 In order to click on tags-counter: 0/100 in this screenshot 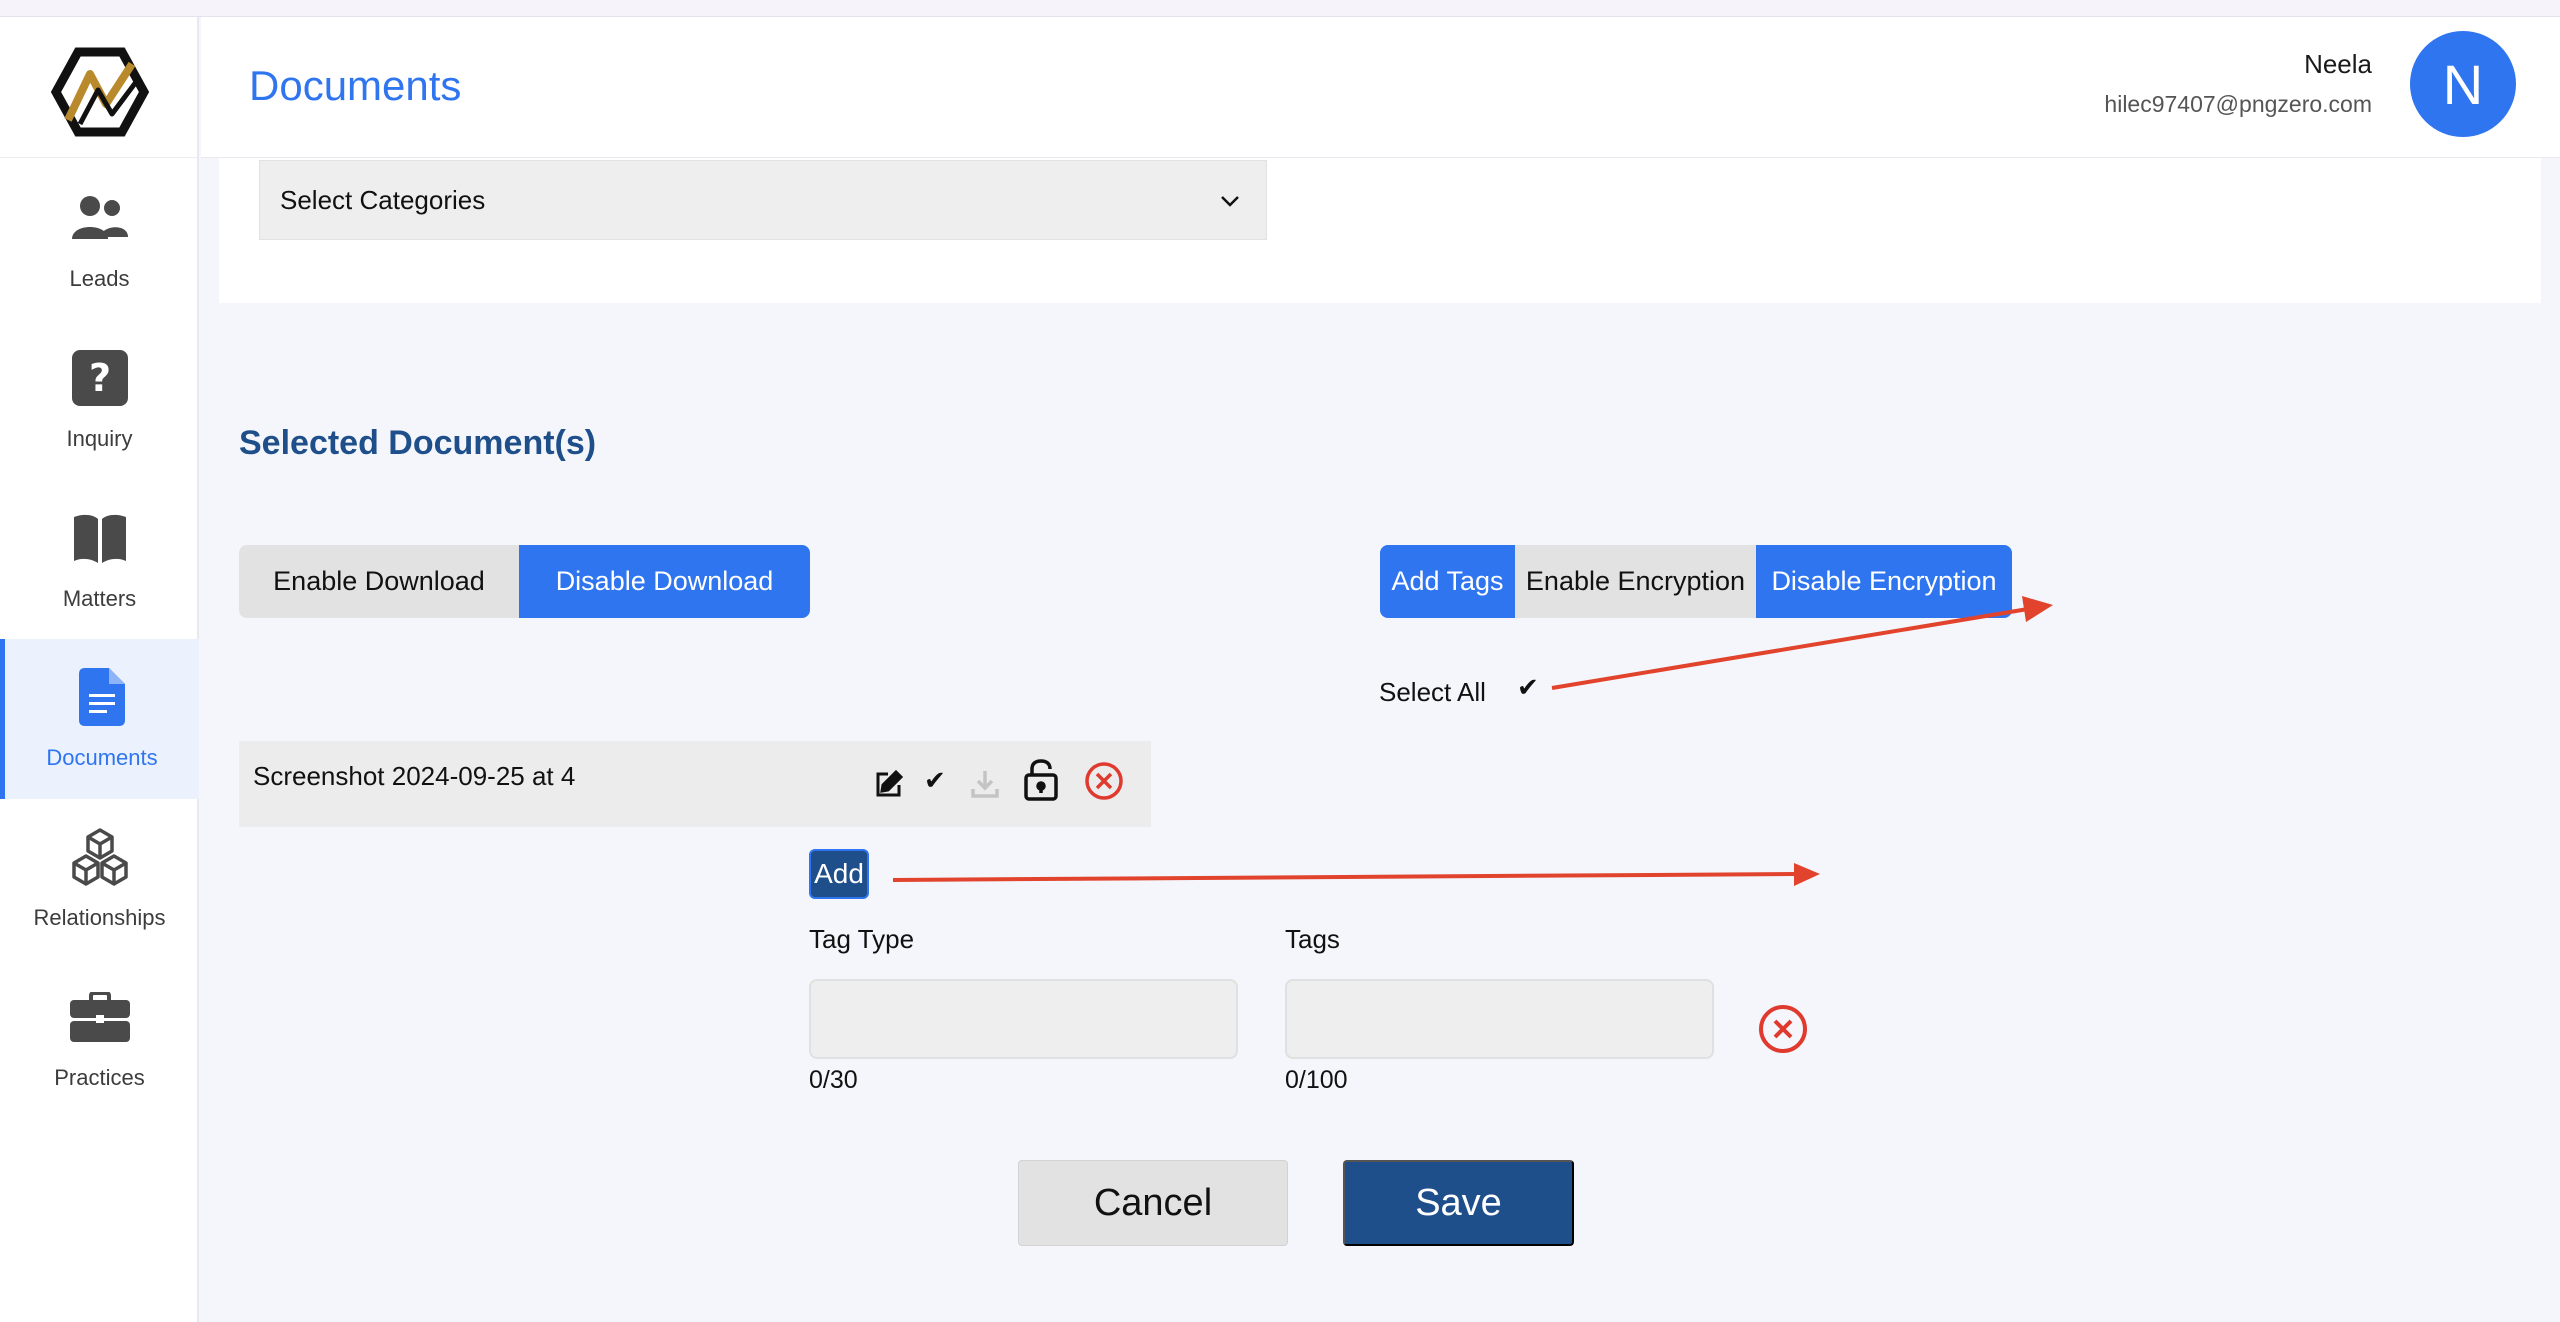, I will do `click(1316, 1080)`.